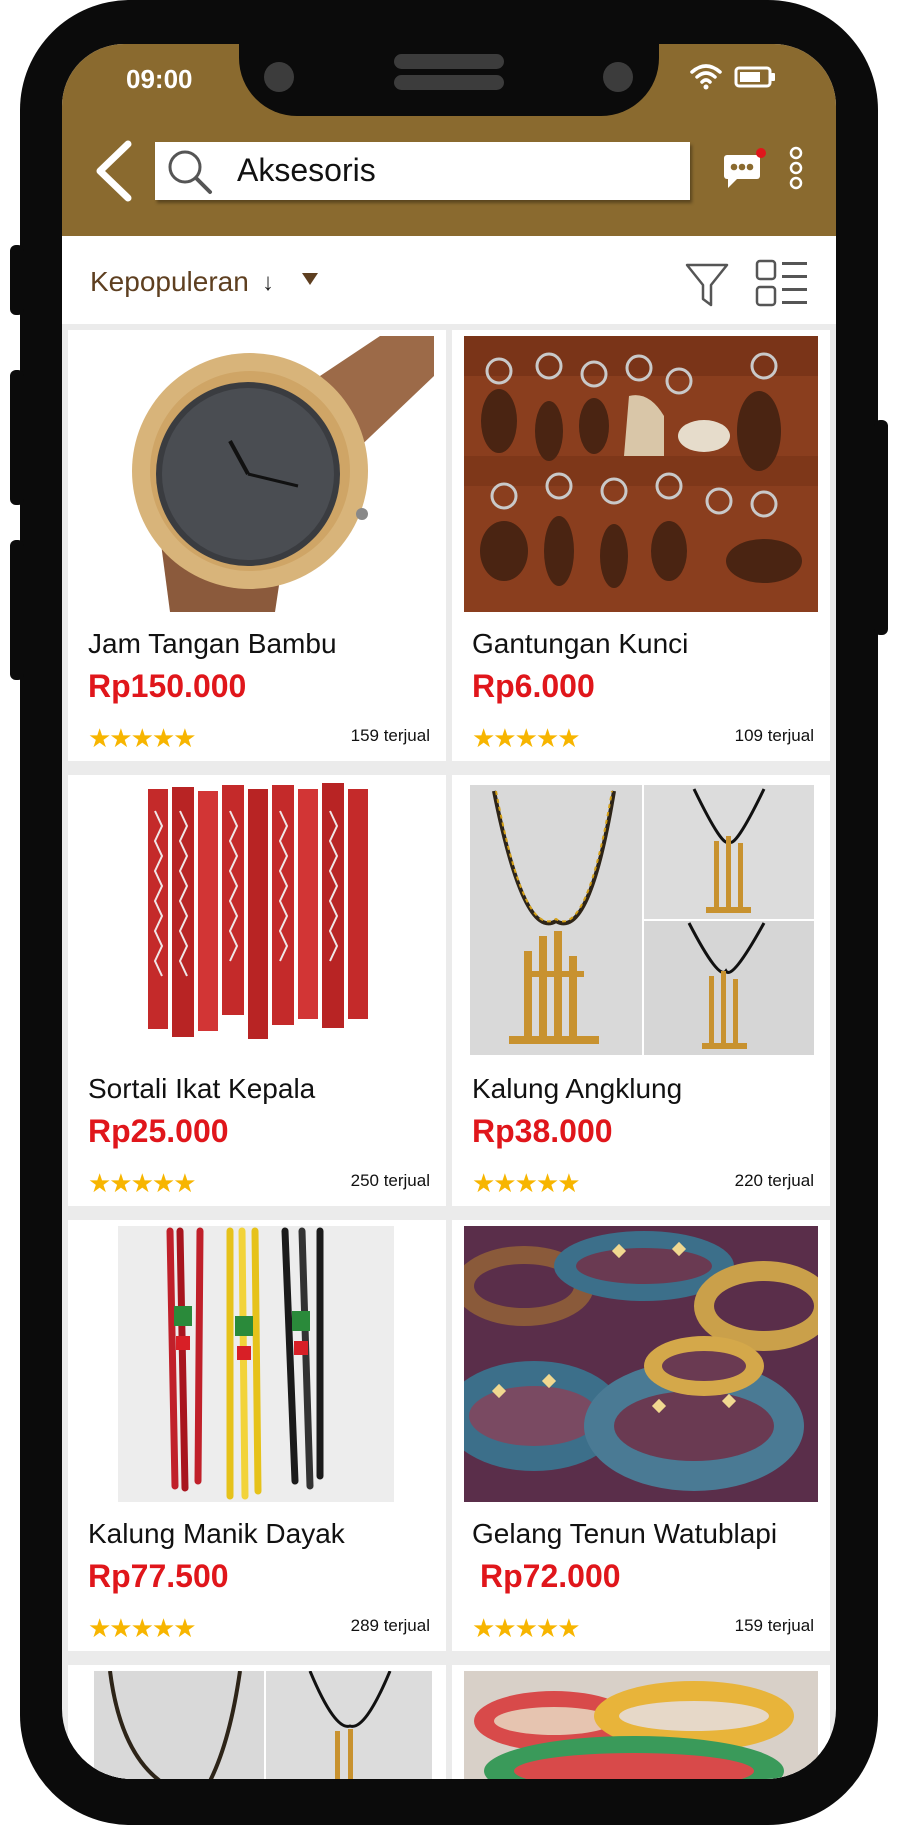 The height and width of the screenshot is (1825, 898). I want to click on product-image-bamboo-watch, so click(257, 474).